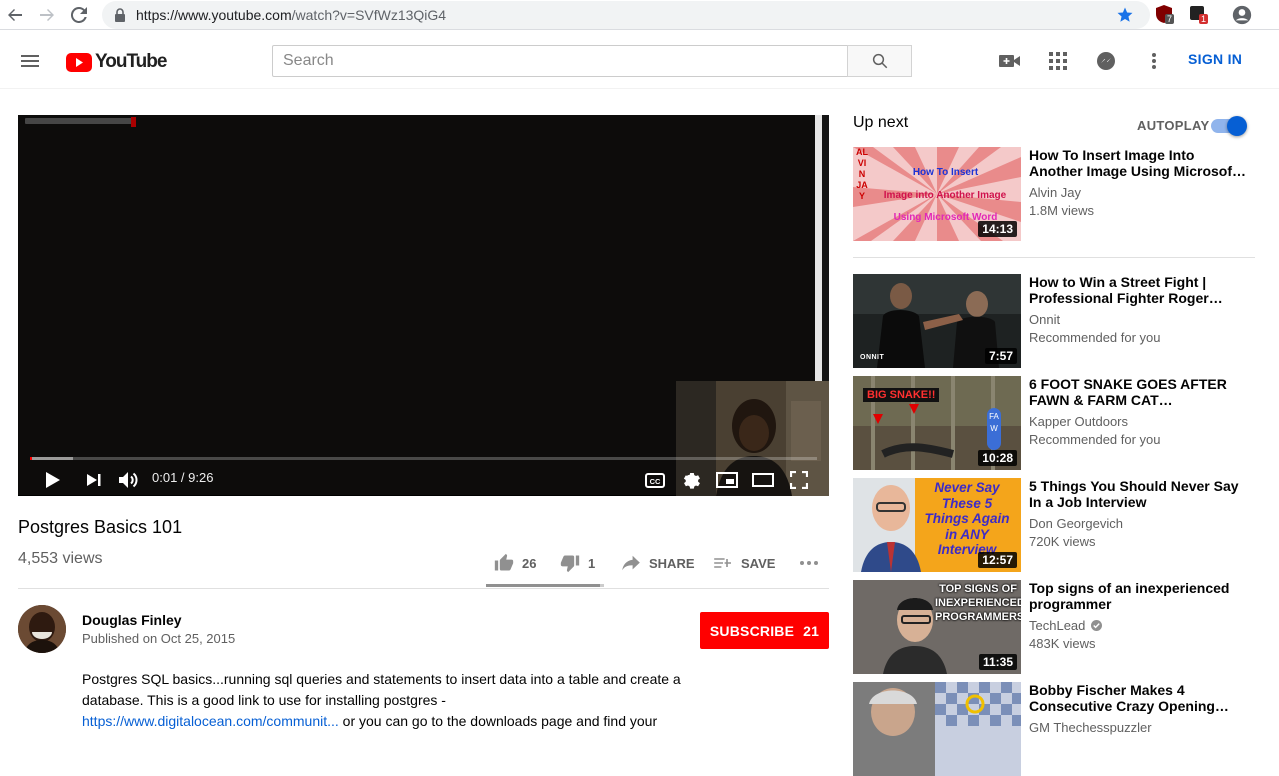 This screenshot has height=776, width=1279. What do you see at coordinates (1062, 541) in the screenshot?
I see `recommended-meta: 720K views` at bounding box center [1062, 541].